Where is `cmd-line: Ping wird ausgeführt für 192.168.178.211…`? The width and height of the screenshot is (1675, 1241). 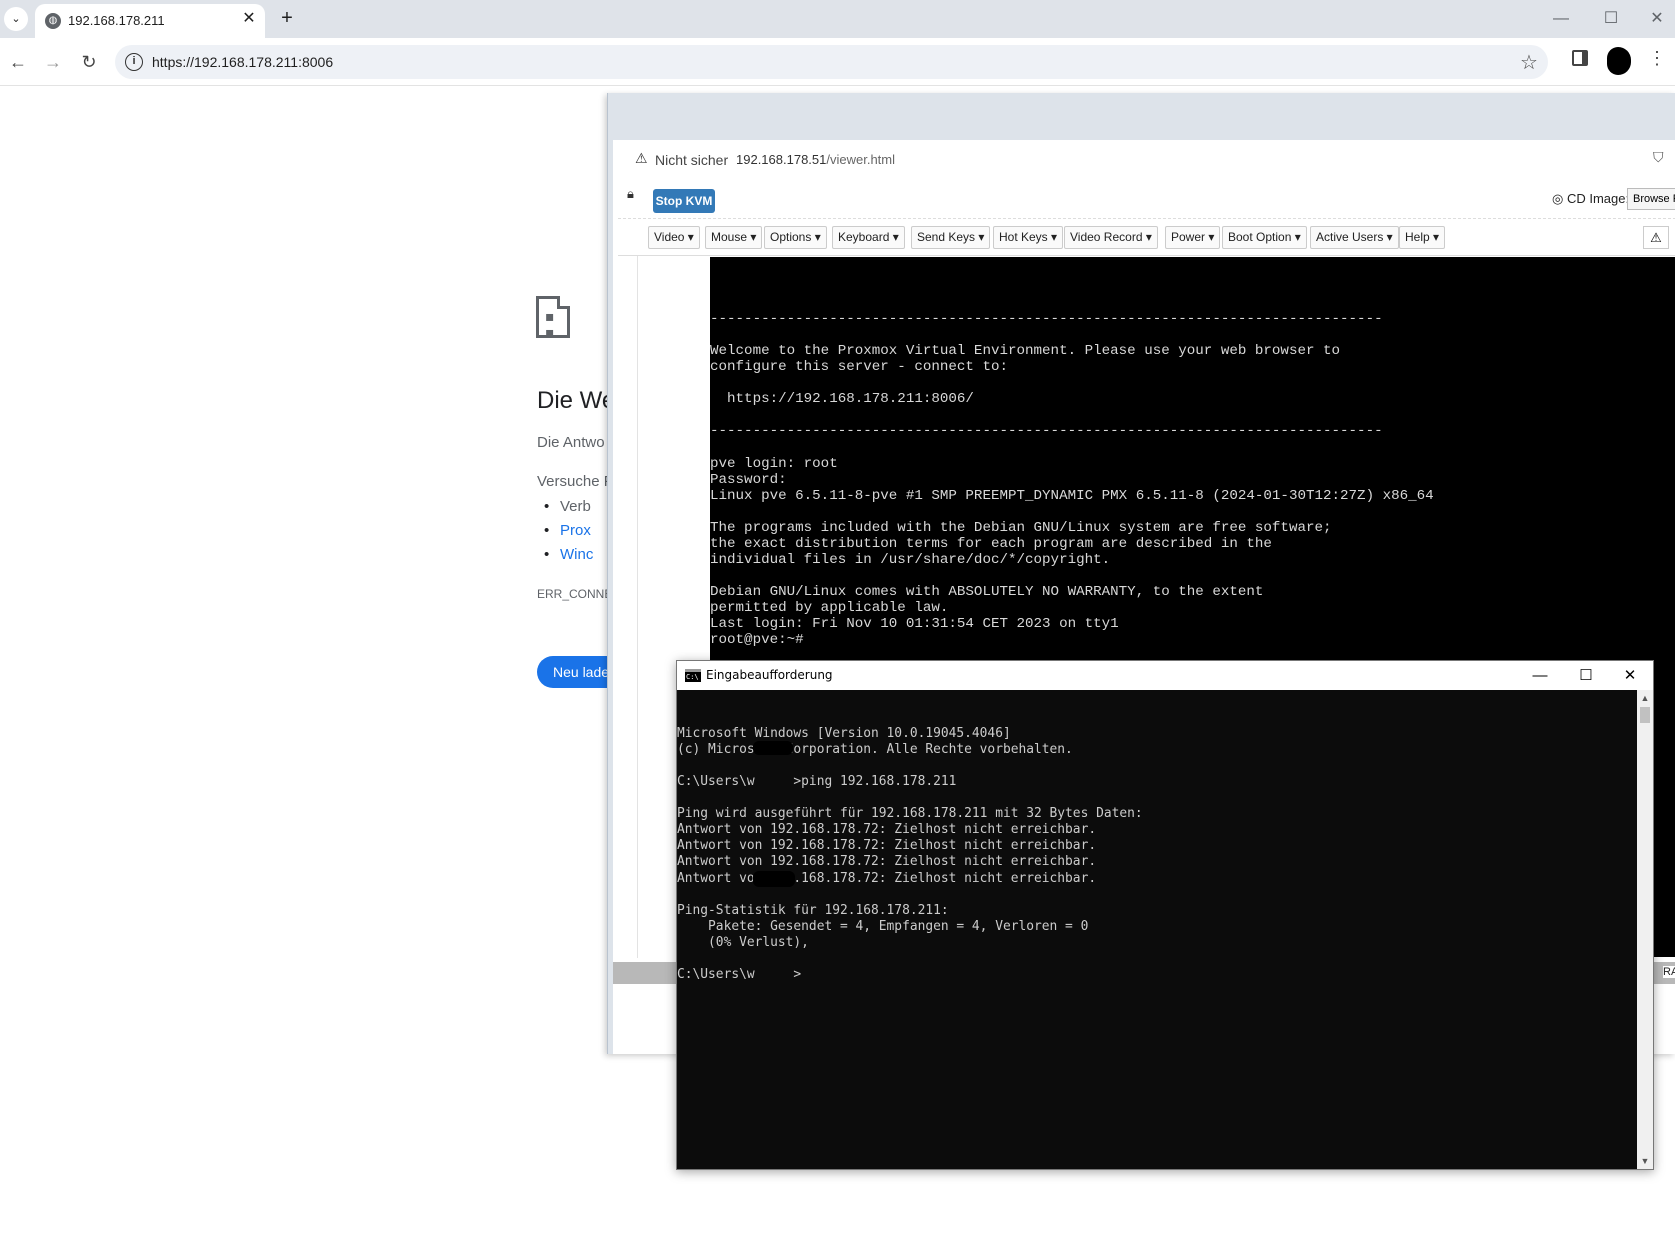 cmd-line: Ping wird ausgeführt für 192.168.178.211… is located at coordinates (910, 814).